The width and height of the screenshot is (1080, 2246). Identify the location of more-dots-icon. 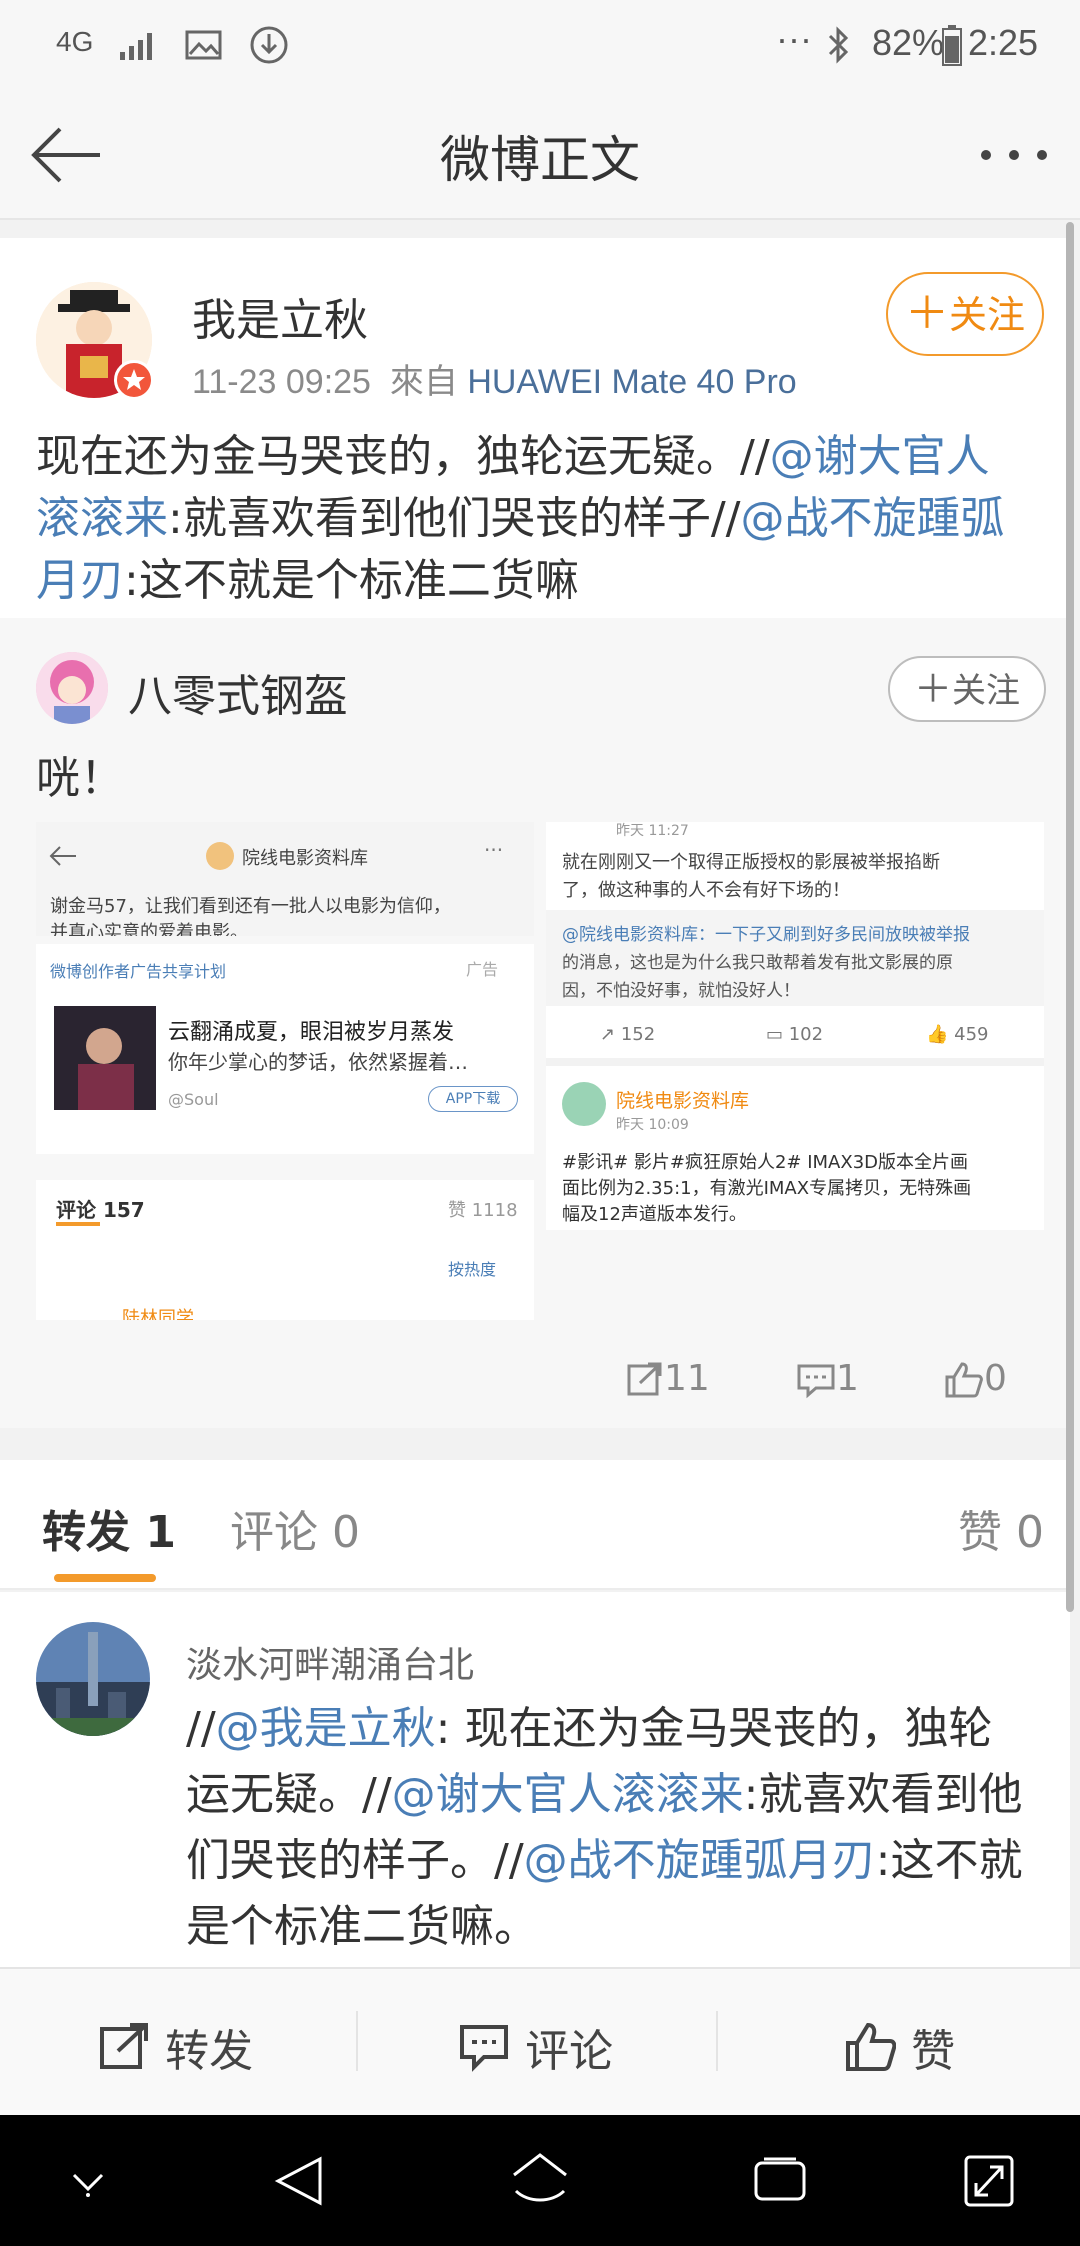
(1014, 155).